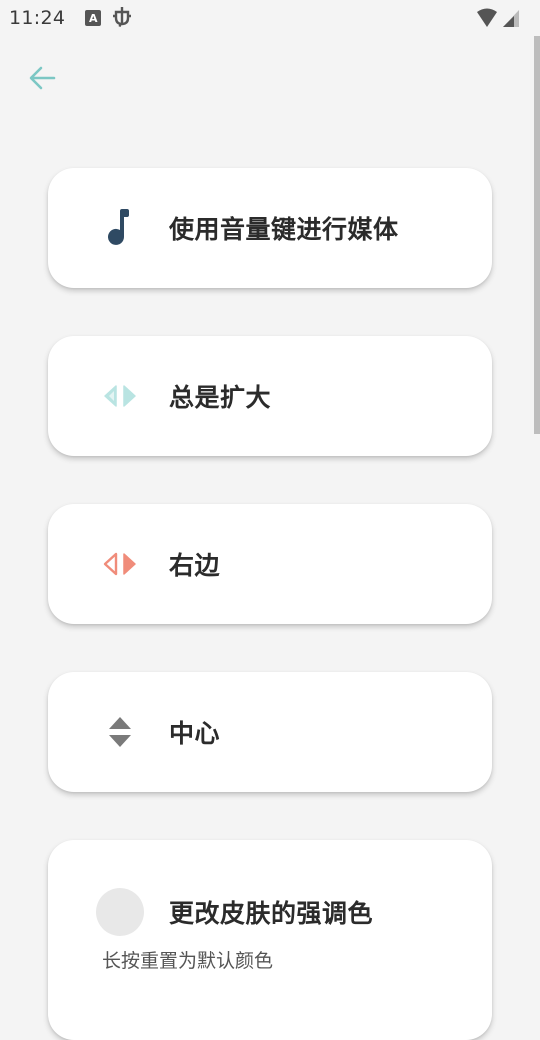 This screenshot has height=1040, width=540. I want to click on wifi-icon, so click(487, 20).